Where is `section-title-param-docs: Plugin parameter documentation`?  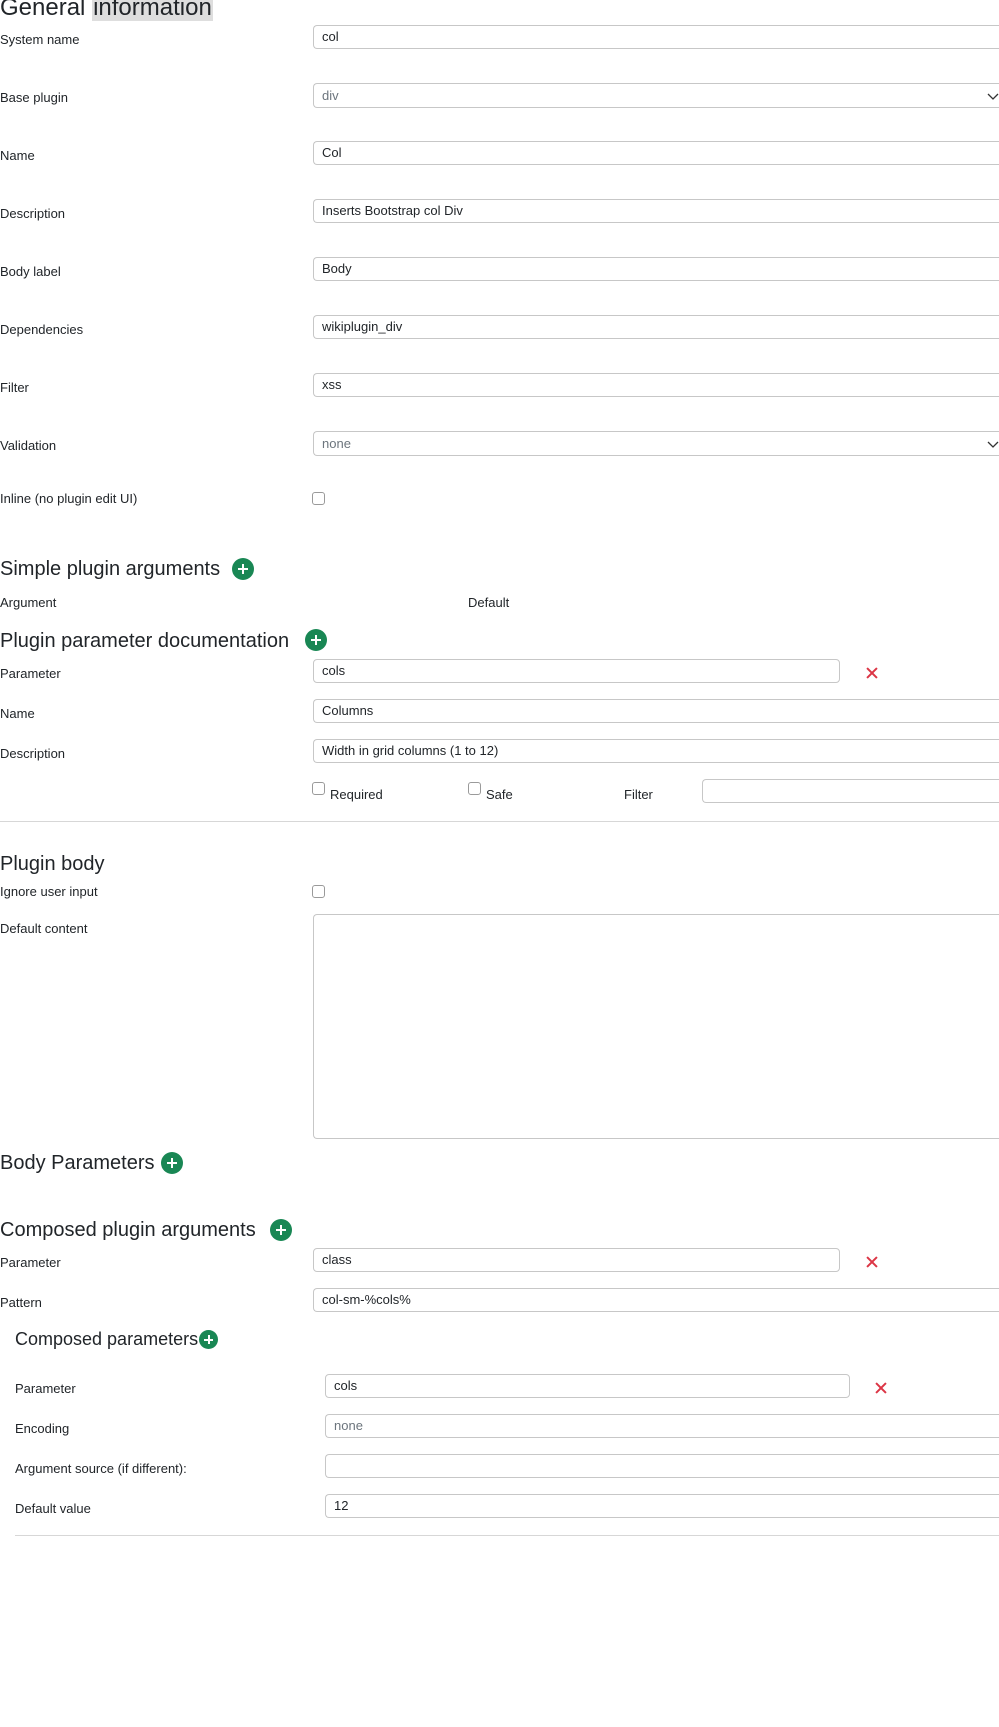 section-title-param-docs: Plugin parameter documentation is located at coordinates (145, 641).